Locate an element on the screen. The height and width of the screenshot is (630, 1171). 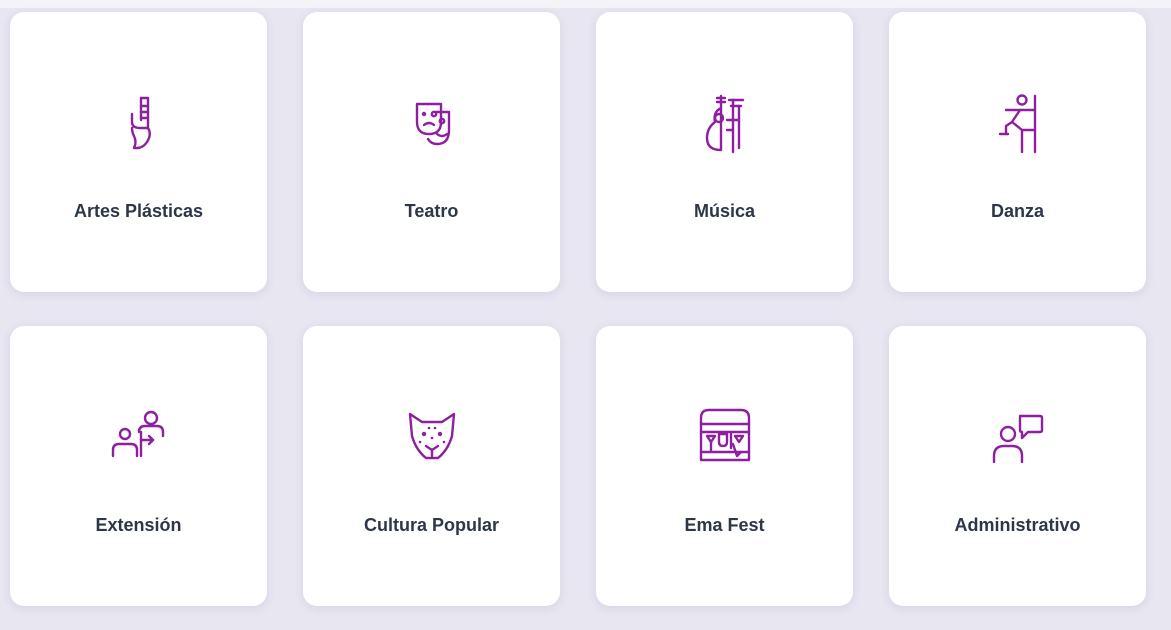
card-teatro: Teatro is located at coordinates (431, 152).